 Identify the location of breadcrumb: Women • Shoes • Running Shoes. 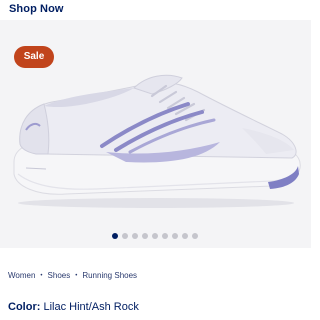
(72, 275).